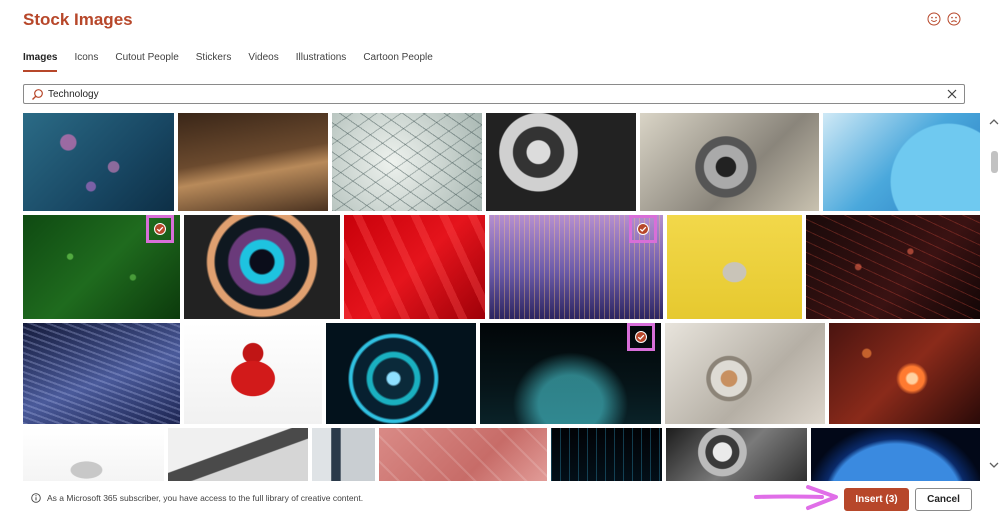 This screenshot has height=517, width=1000. What do you see at coordinates (561, 162) in the screenshot?
I see `image-tile-film-reel-clapper` at bounding box center [561, 162].